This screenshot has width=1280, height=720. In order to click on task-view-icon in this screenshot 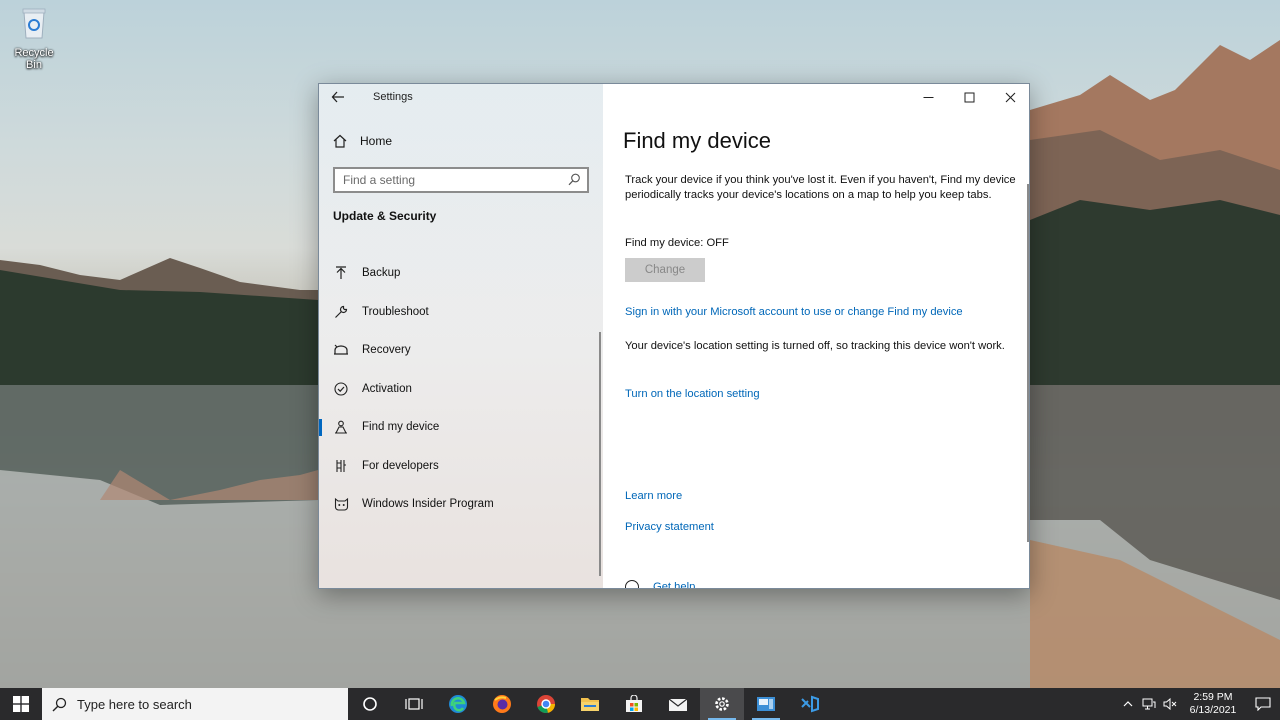, I will do `click(414, 704)`.